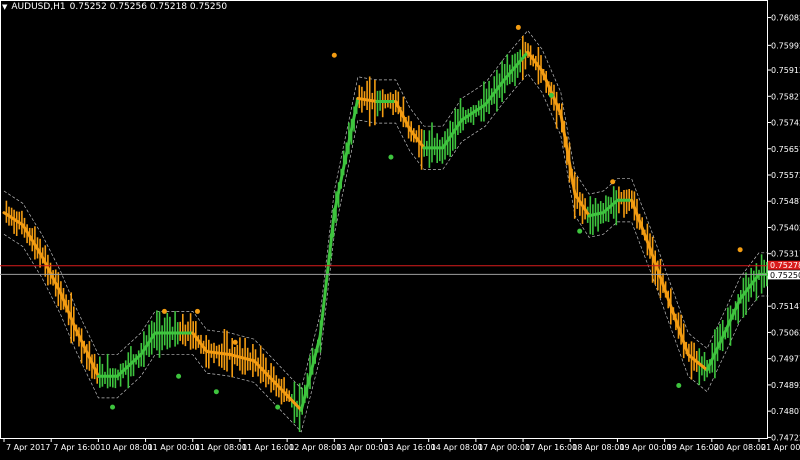 Image resolution: width=800 pixels, height=460 pixels. Describe the element at coordinates (645, 447) in the screenshot. I see `time-tick-label: 19 Apr 00:00` at that location.